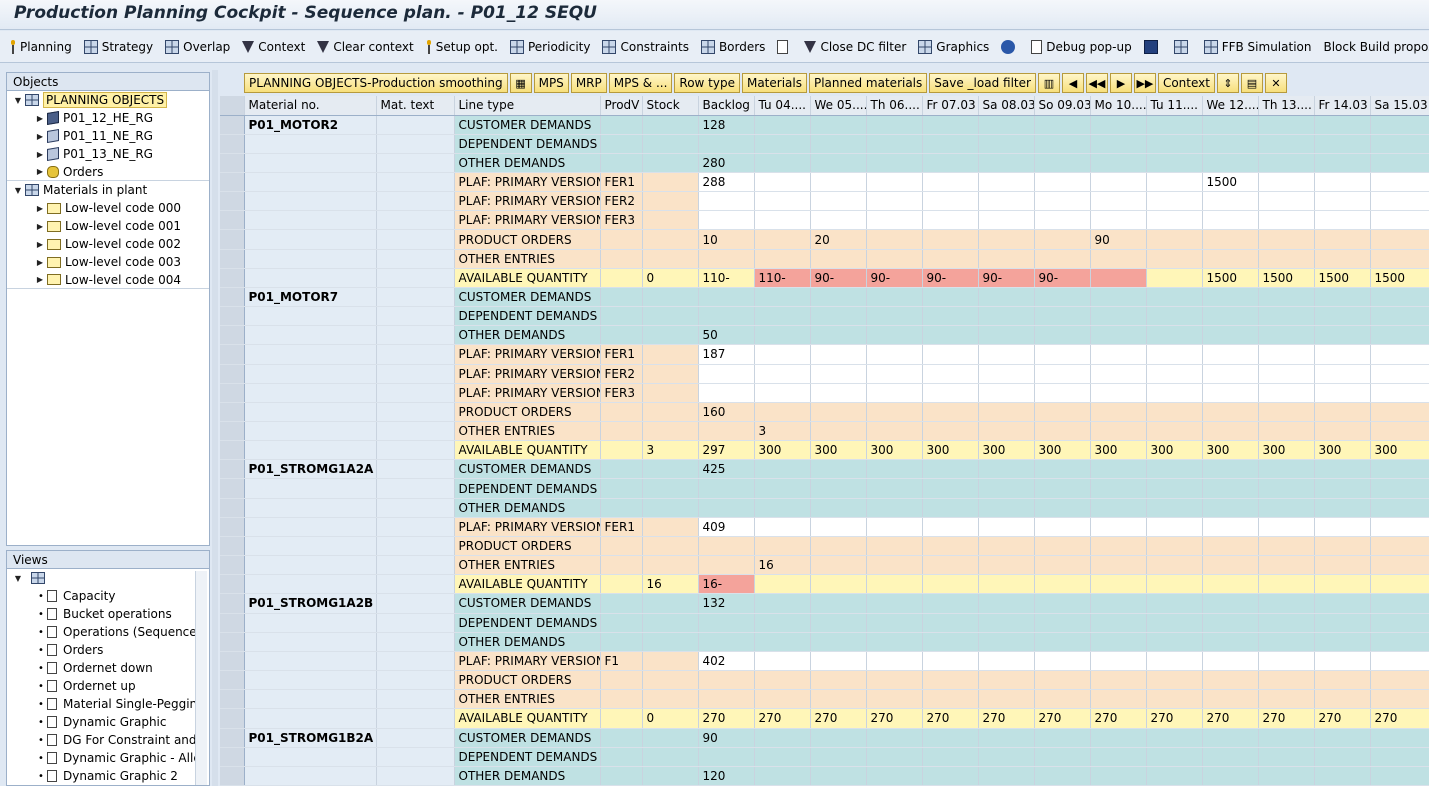 Image resolution: width=1429 pixels, height=786 pixels. What do you see at coordinates (726, 335) in the screenshot?
I see `backlog-cell: 50` at bounding box center [726, 335].